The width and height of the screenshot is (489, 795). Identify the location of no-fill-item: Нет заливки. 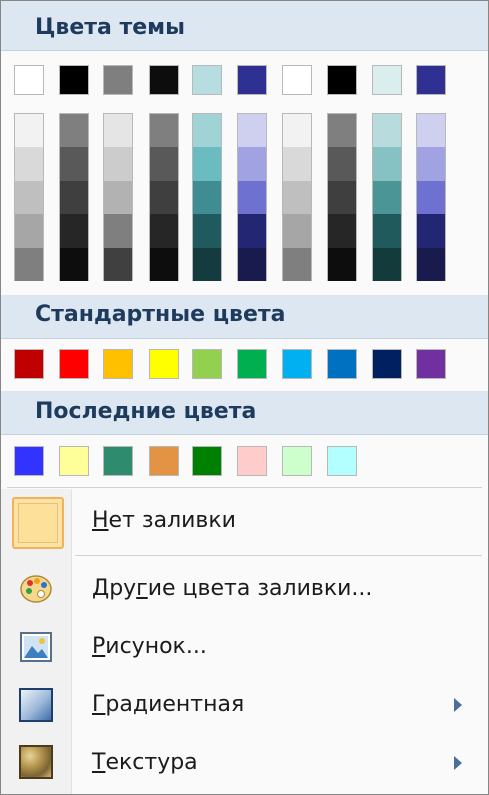
(244, 522).